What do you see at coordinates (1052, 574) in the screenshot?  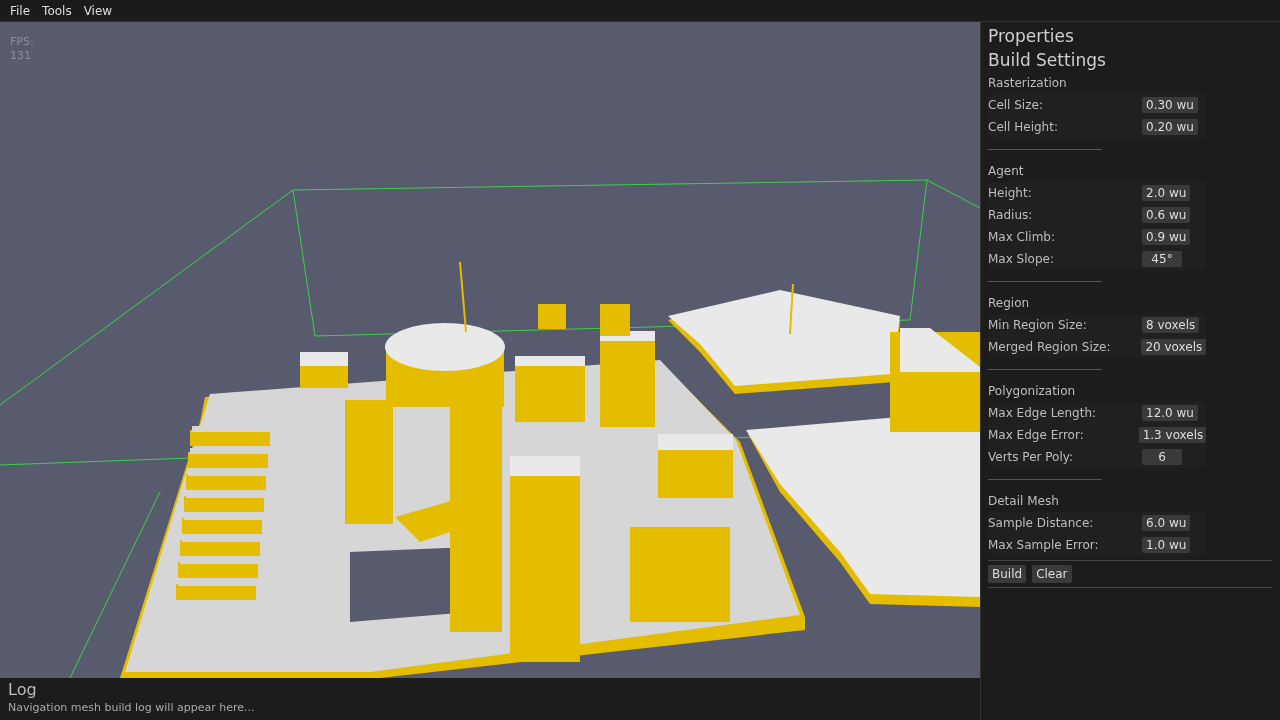 I see `action-button: Clear` at bounding box center [1052, 574].